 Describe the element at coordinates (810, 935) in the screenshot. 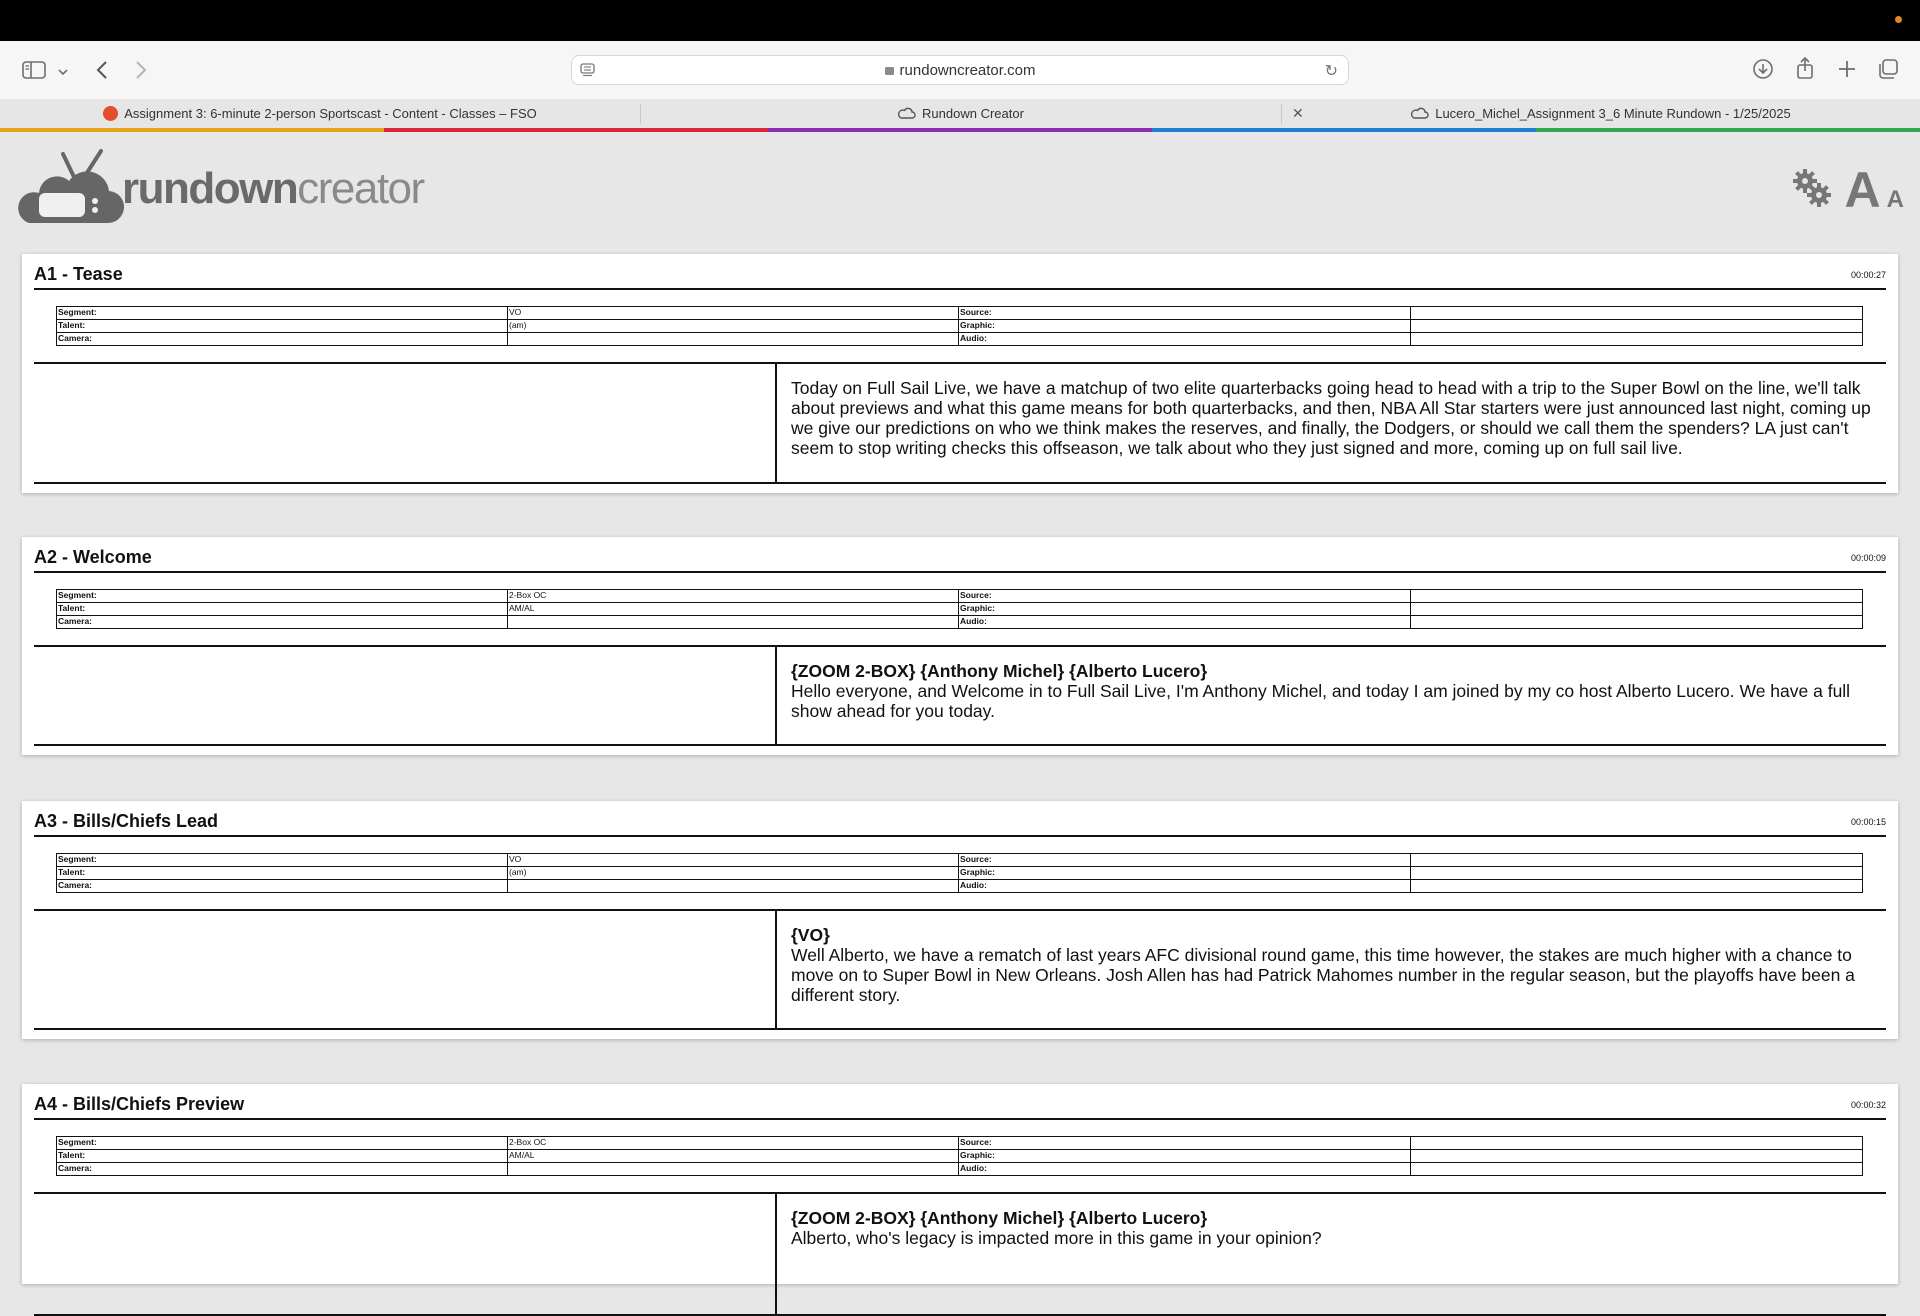

I see `script-cue: {VO}` at that location.